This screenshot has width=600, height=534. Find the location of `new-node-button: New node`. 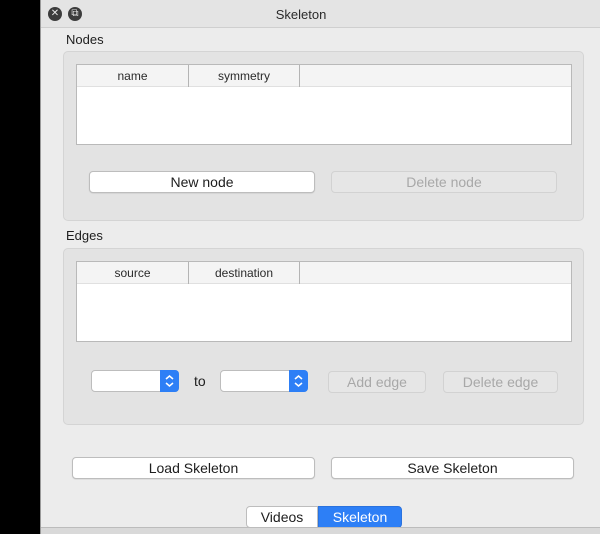

new-node-button: New node is located at coordinates (202, 182).